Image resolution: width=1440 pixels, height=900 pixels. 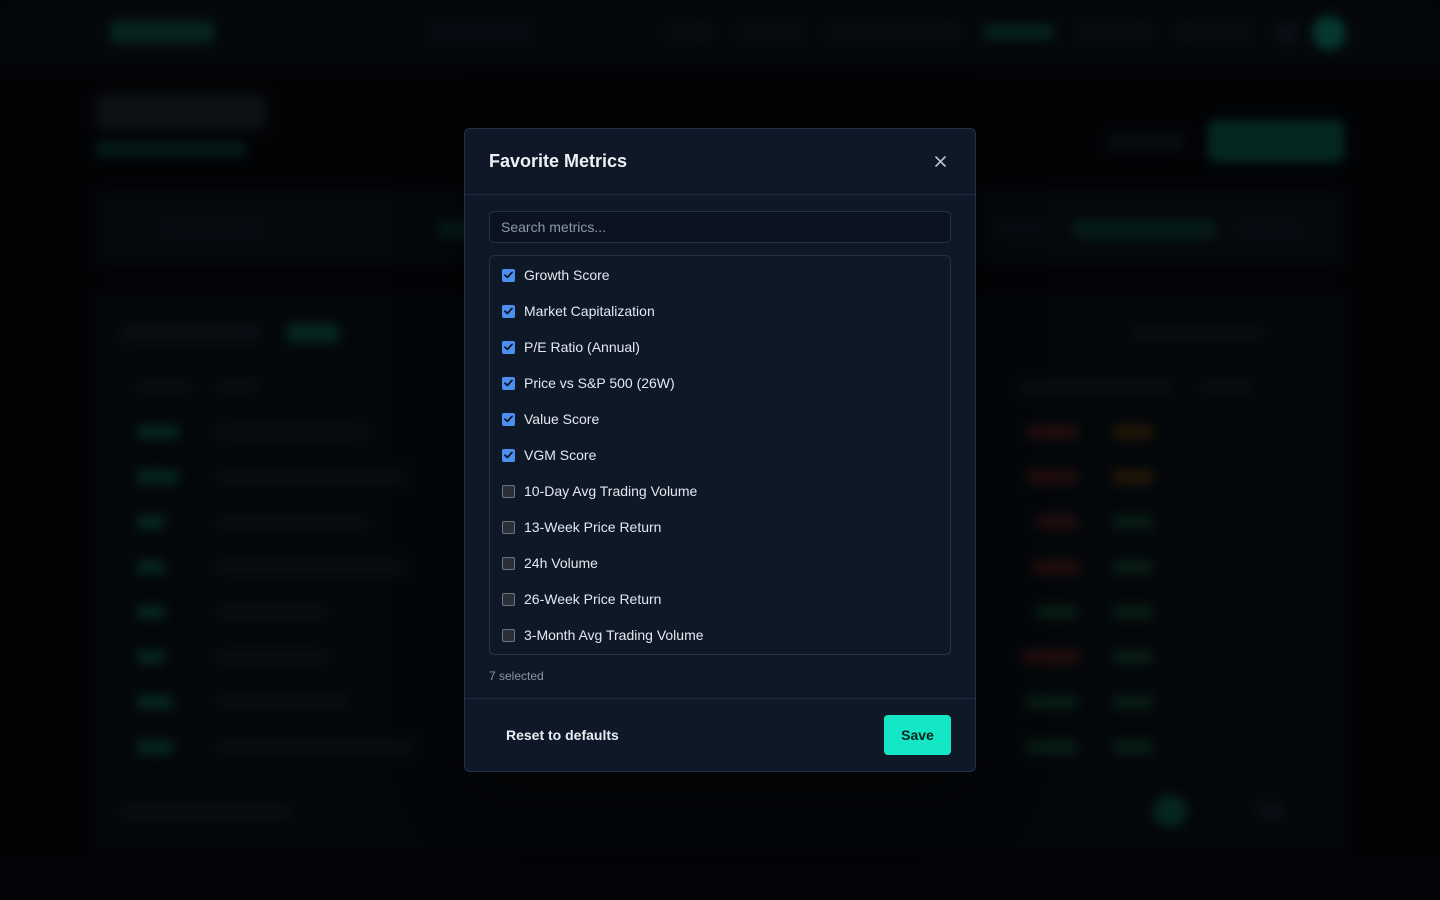 What do you see at coordinates (720, 599) in the screenshot?
I see `metric-item: 26-Week Price Return` at bounding box center [720, 599].